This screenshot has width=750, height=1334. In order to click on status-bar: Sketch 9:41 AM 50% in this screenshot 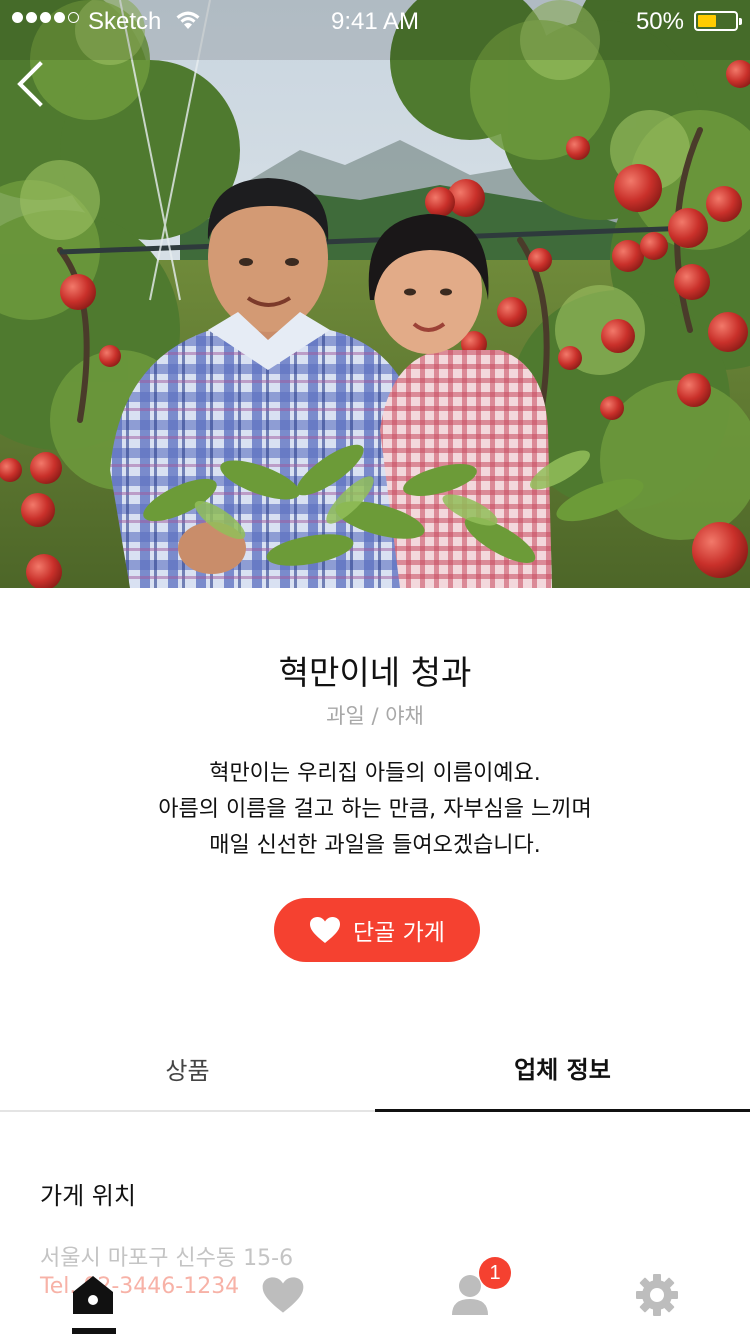, I will do `click(375, 20)`.